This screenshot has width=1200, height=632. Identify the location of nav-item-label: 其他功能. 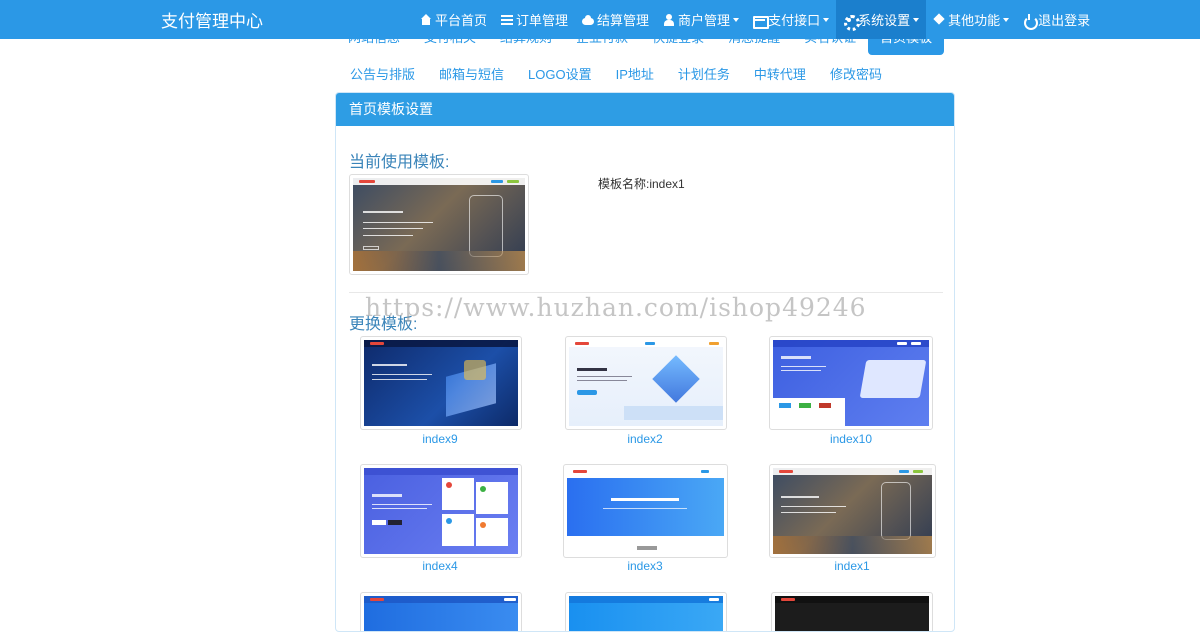
(974, 20).